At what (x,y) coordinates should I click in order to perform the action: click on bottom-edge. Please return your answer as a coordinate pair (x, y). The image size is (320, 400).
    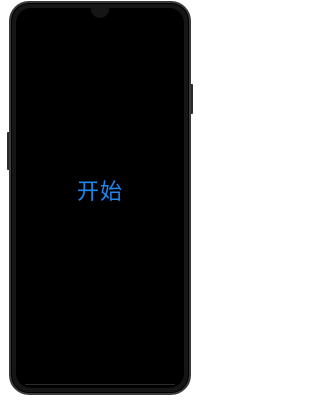
    Looking at the image, I should click on (100, 384).